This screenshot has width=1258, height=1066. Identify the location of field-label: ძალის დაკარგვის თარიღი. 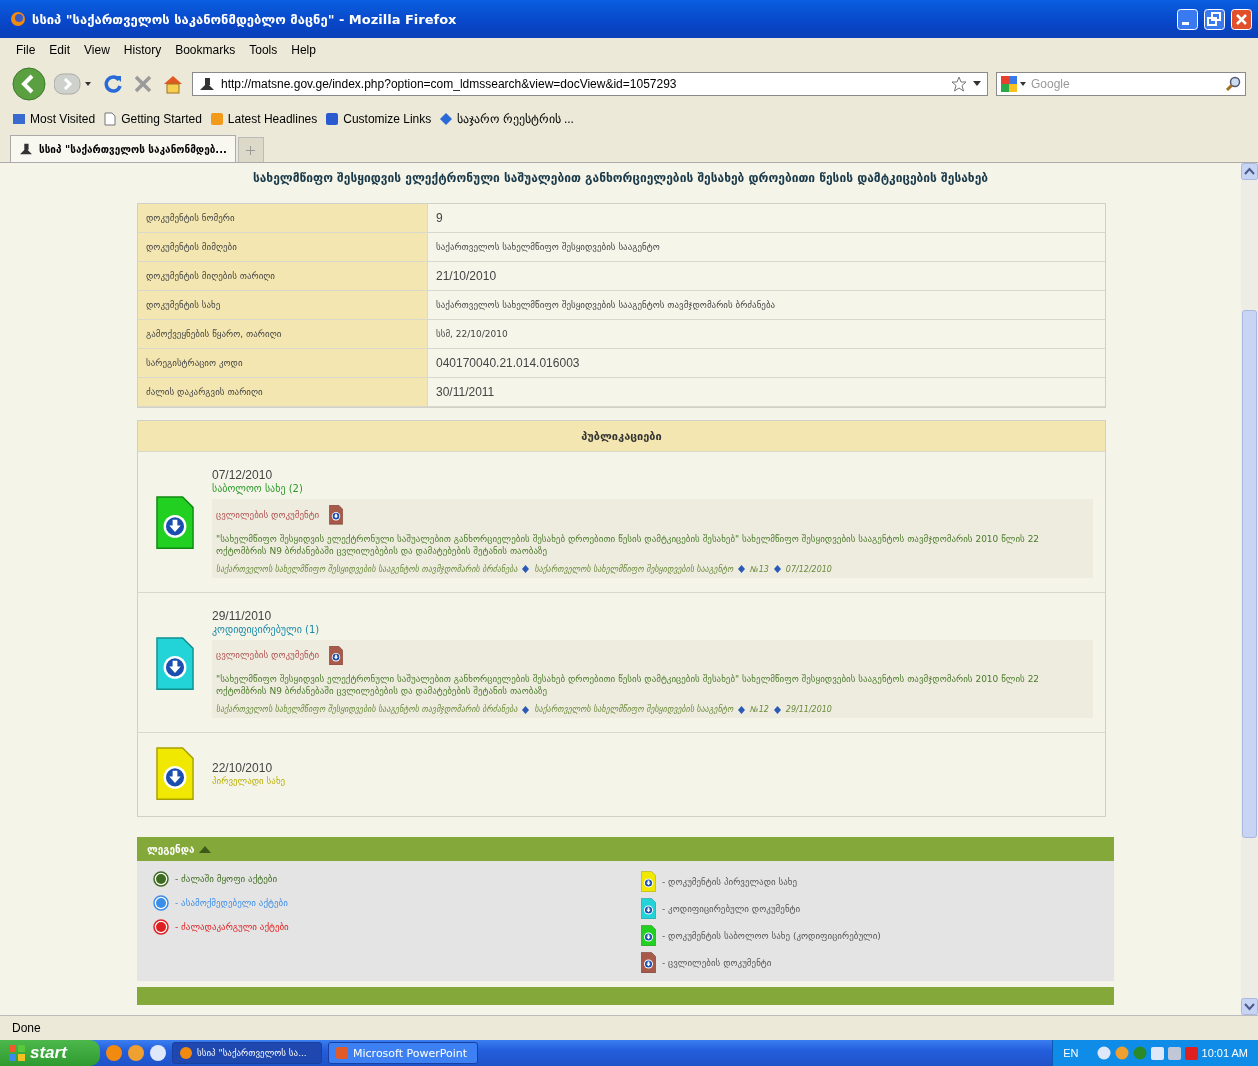
(283, 392).